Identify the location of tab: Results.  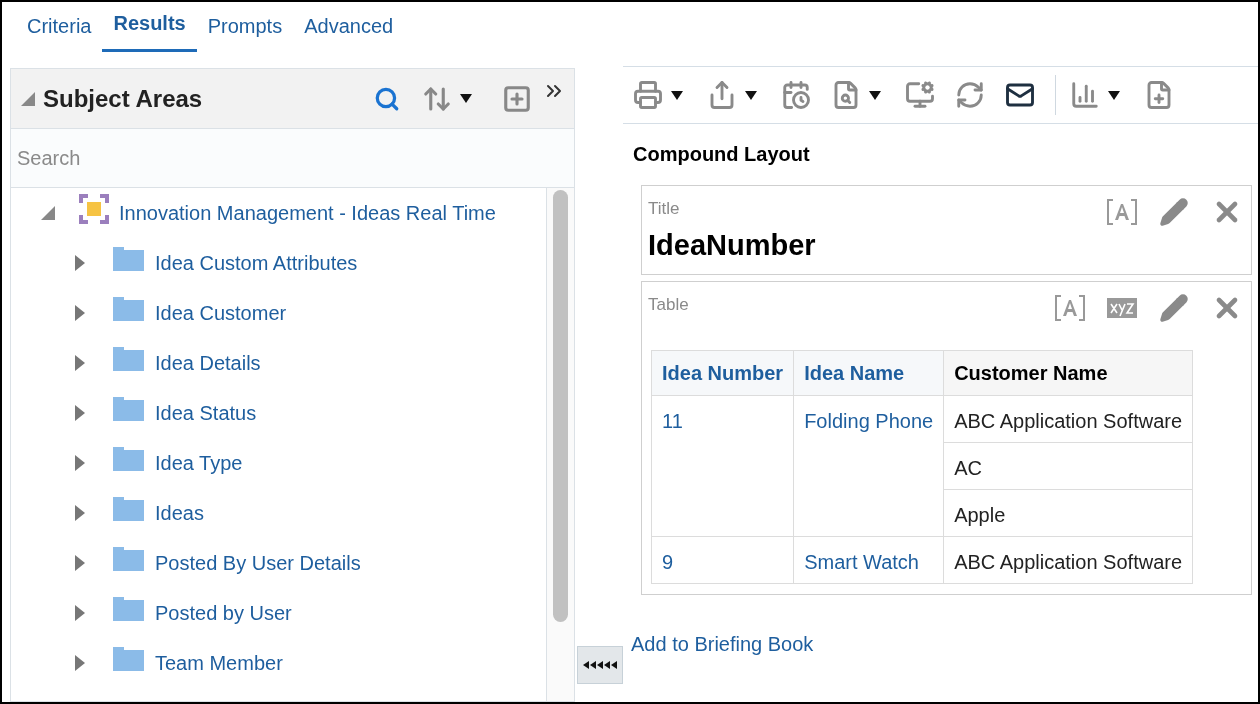
(149, 27).